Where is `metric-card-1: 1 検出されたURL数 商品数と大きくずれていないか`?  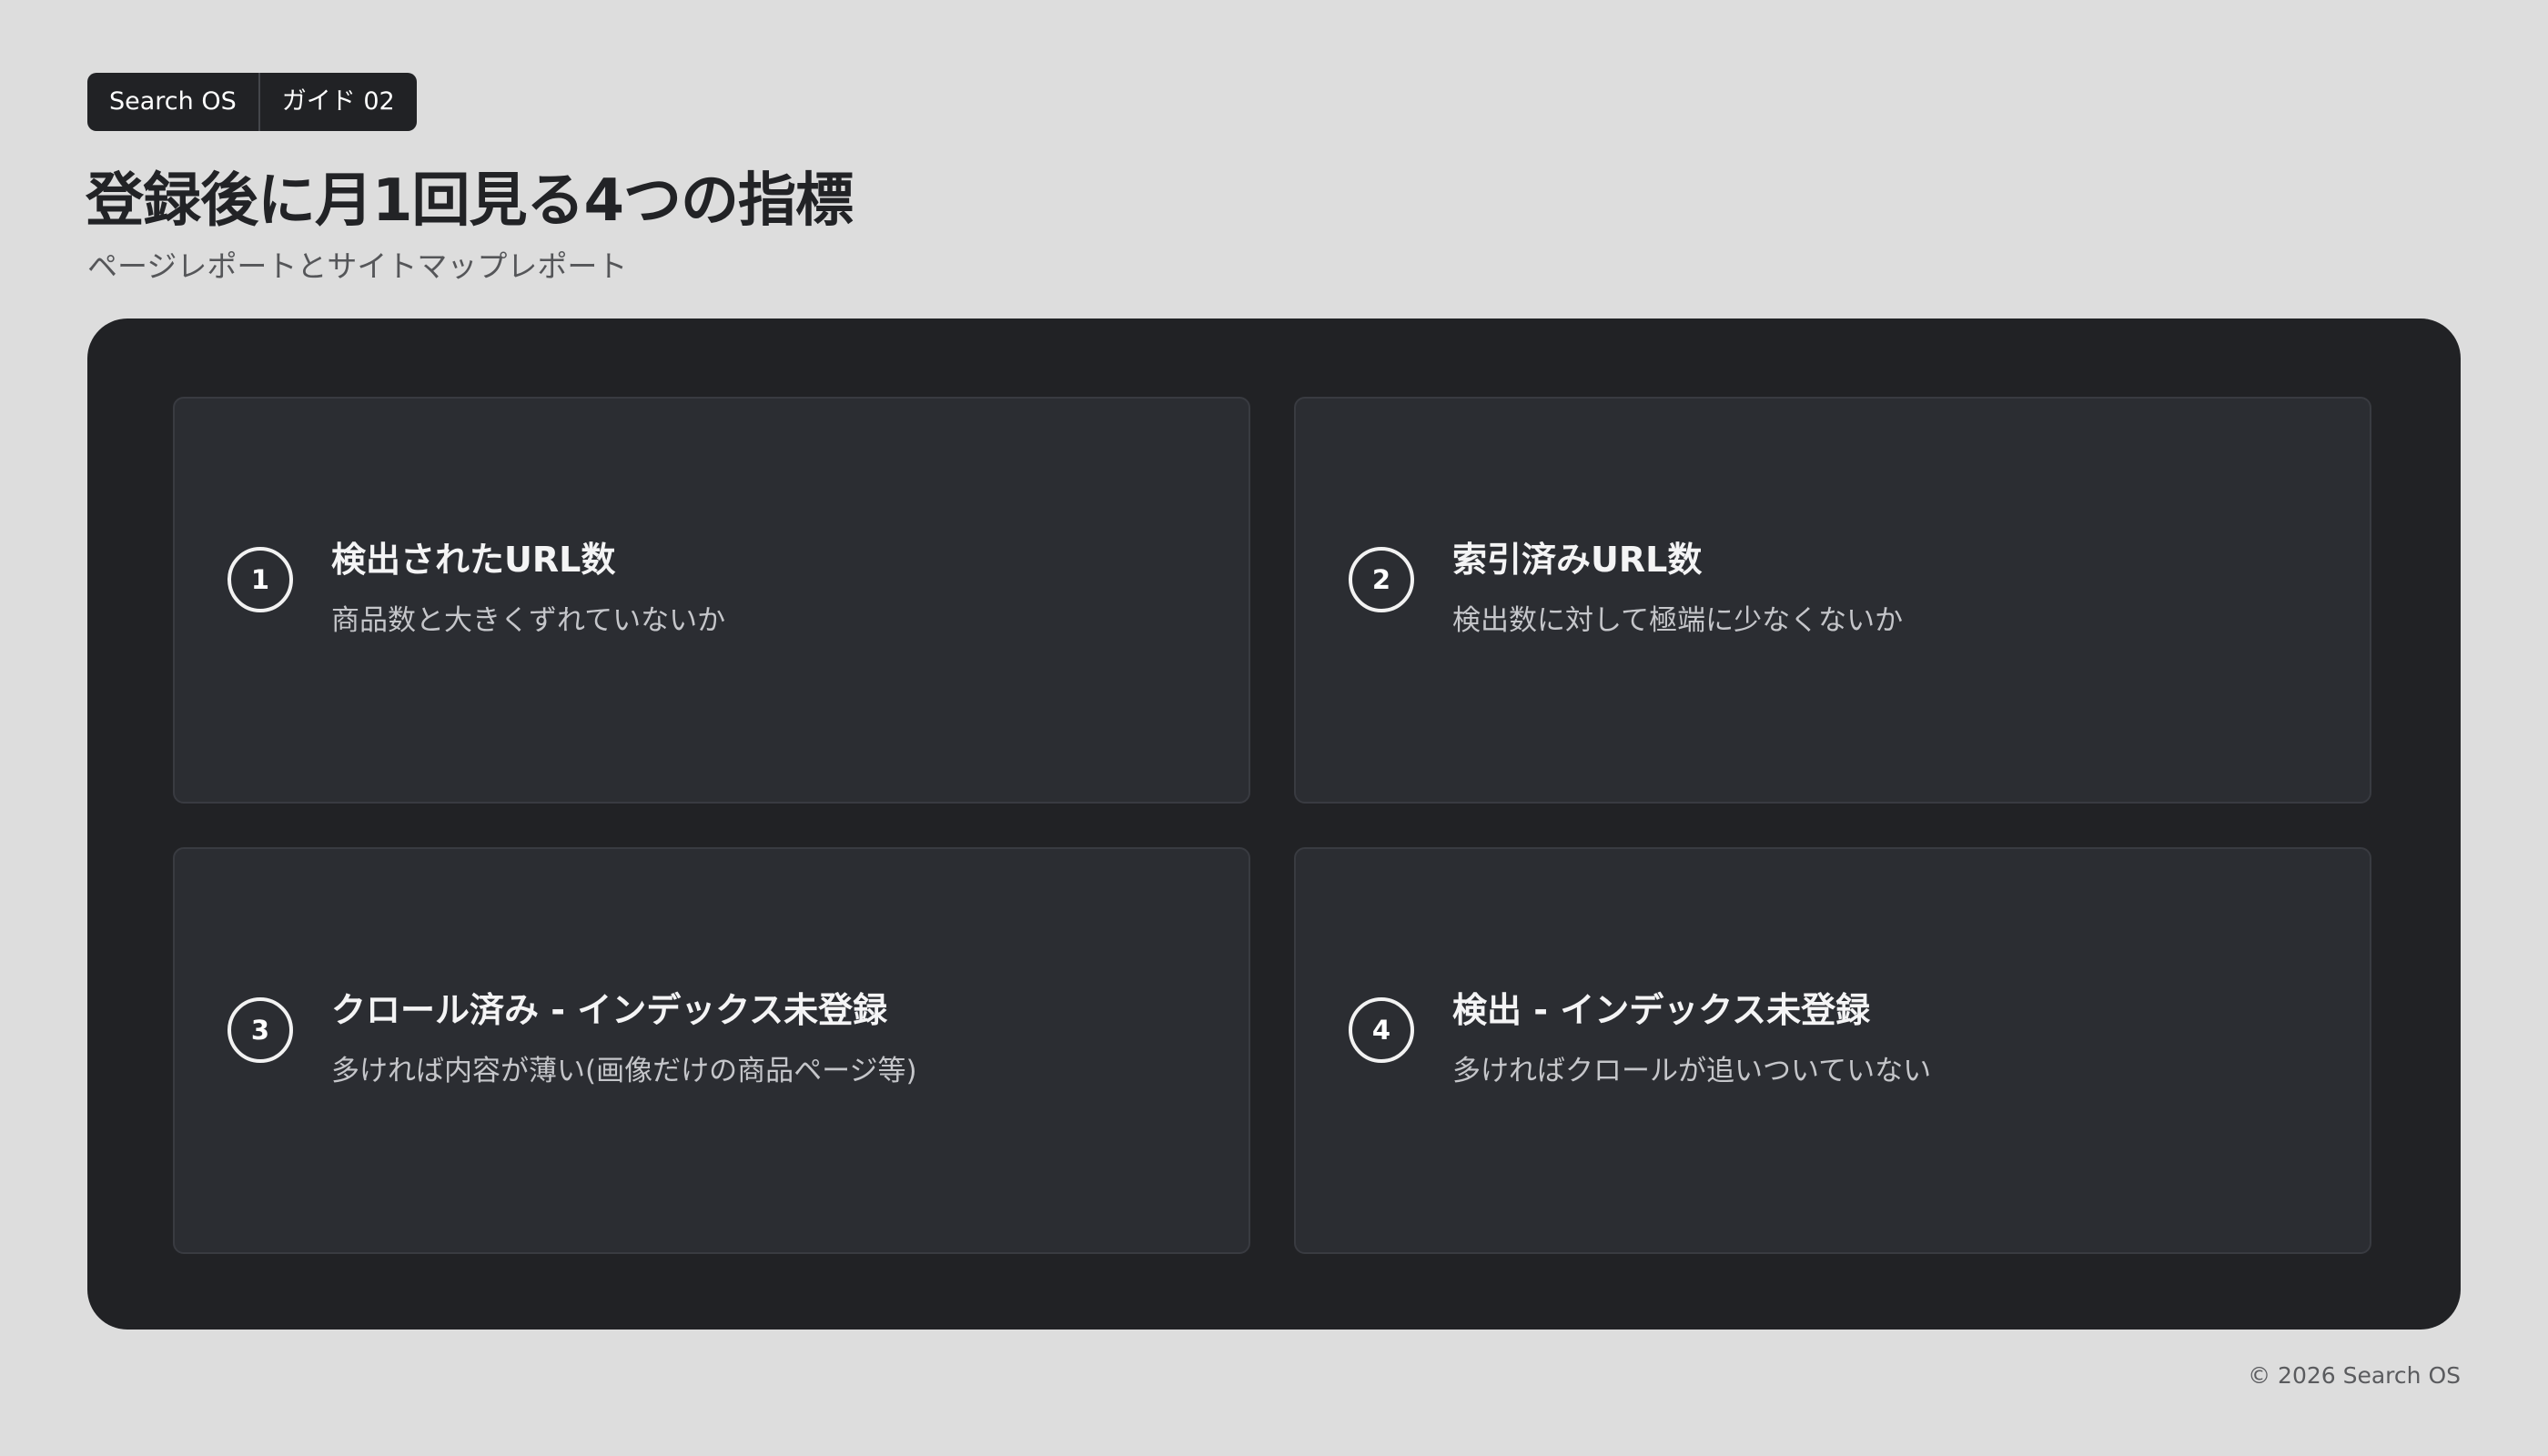
metric-card-1: 1 検出されたURL数 商品数と大きくずれていないか is located at coordinates (712, 600).